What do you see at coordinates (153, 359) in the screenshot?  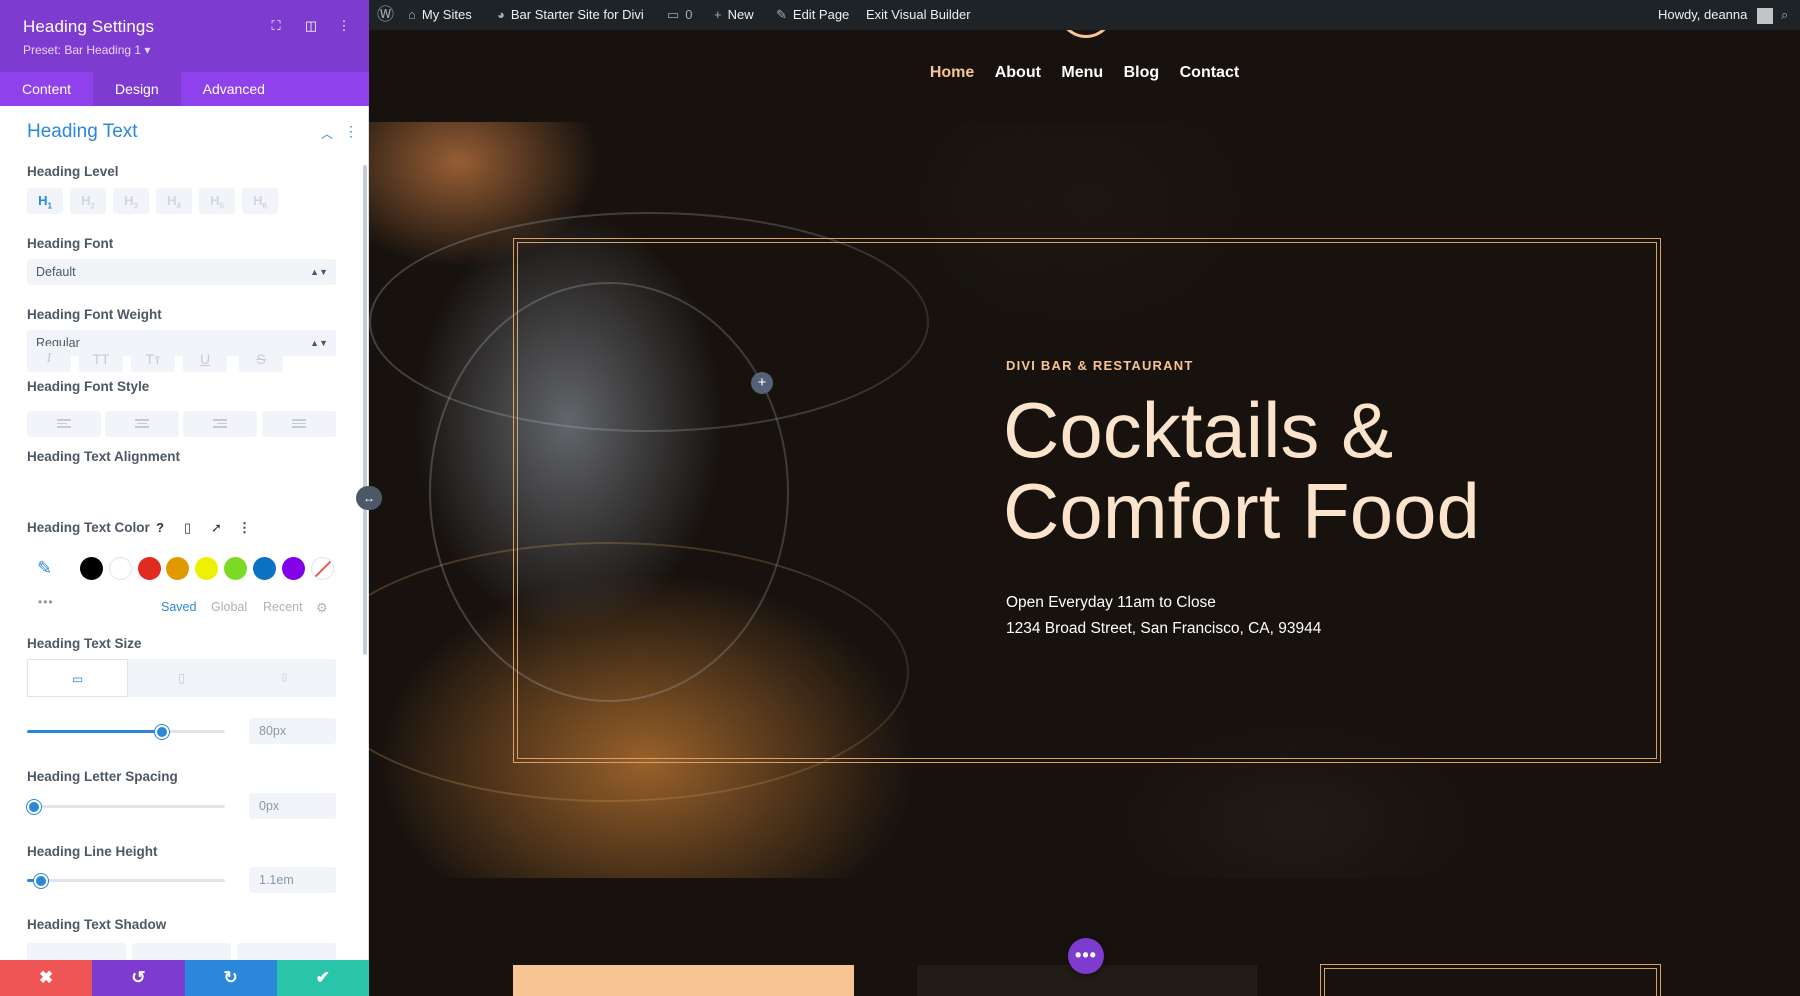 I see `capitalize-icon: Tт` at bounding box center [153, 359].